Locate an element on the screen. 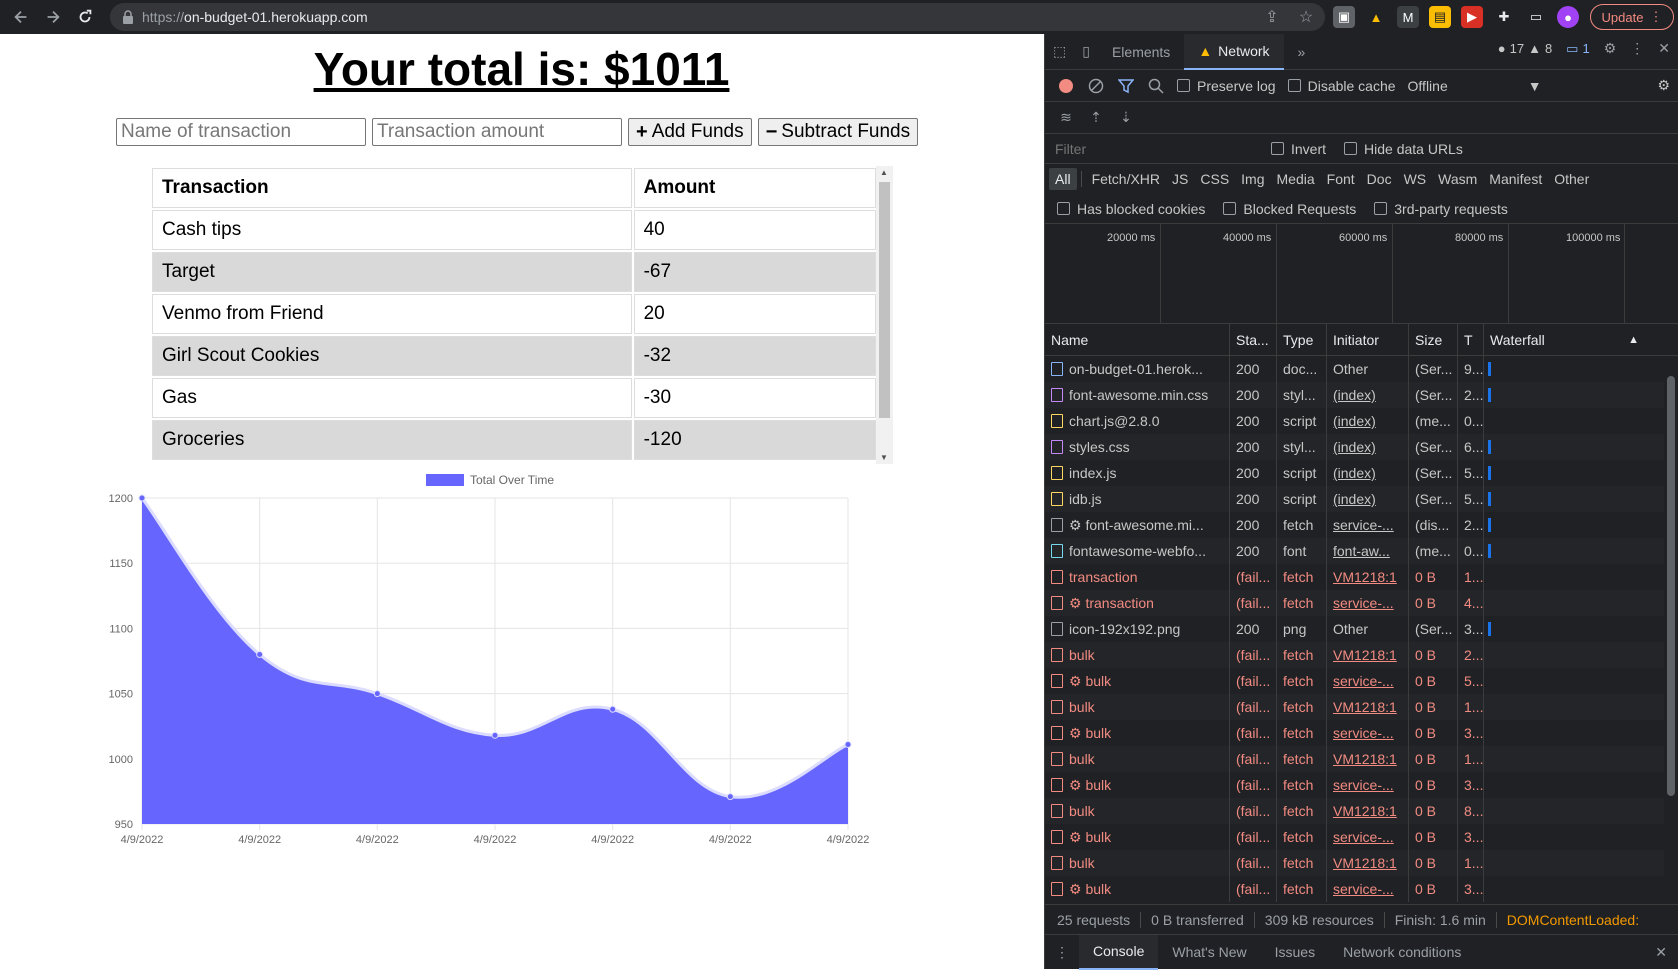 This screenshot has width=1678, height=970. type-filter-doc: Doc is located at coordinates (1379, 179).